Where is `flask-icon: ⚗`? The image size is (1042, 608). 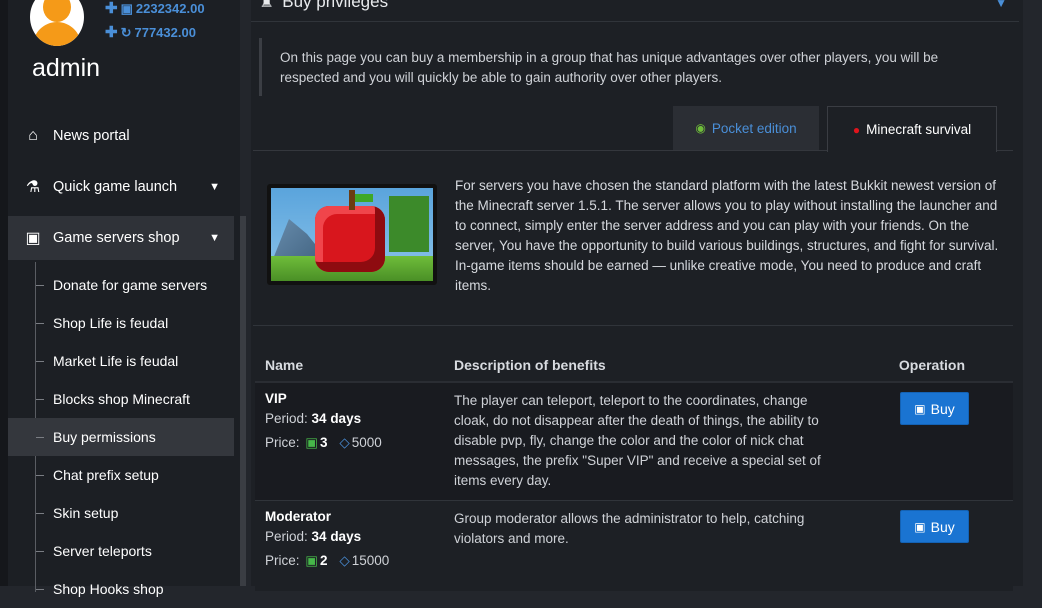 flask-icon: ⚗ is located at coordinates (33, 187).